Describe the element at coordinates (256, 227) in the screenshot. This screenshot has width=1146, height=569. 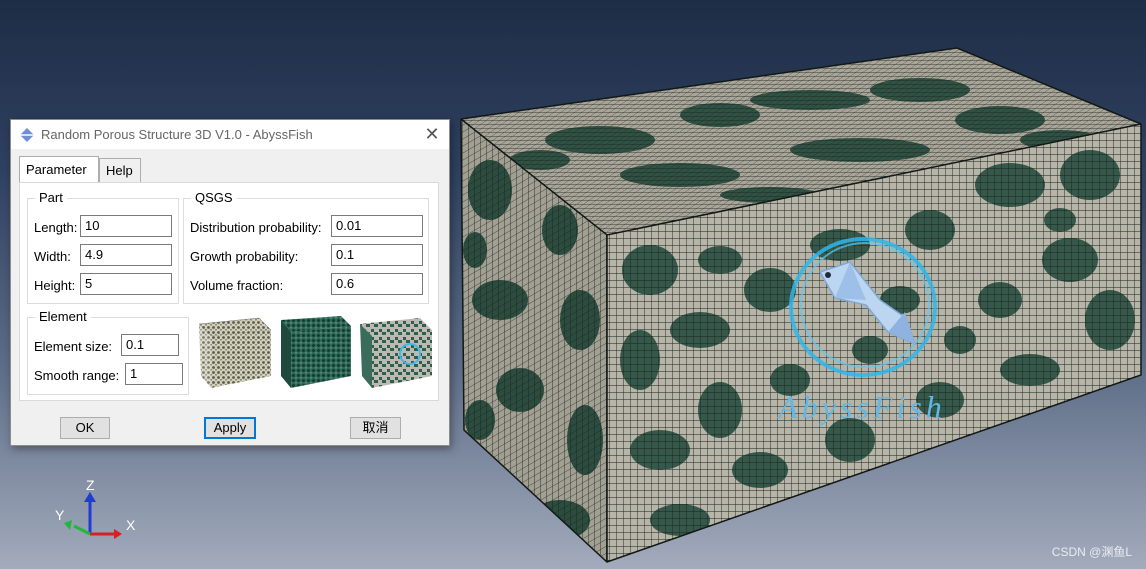
I see `distribution-label: Distribution probability:` at that location.